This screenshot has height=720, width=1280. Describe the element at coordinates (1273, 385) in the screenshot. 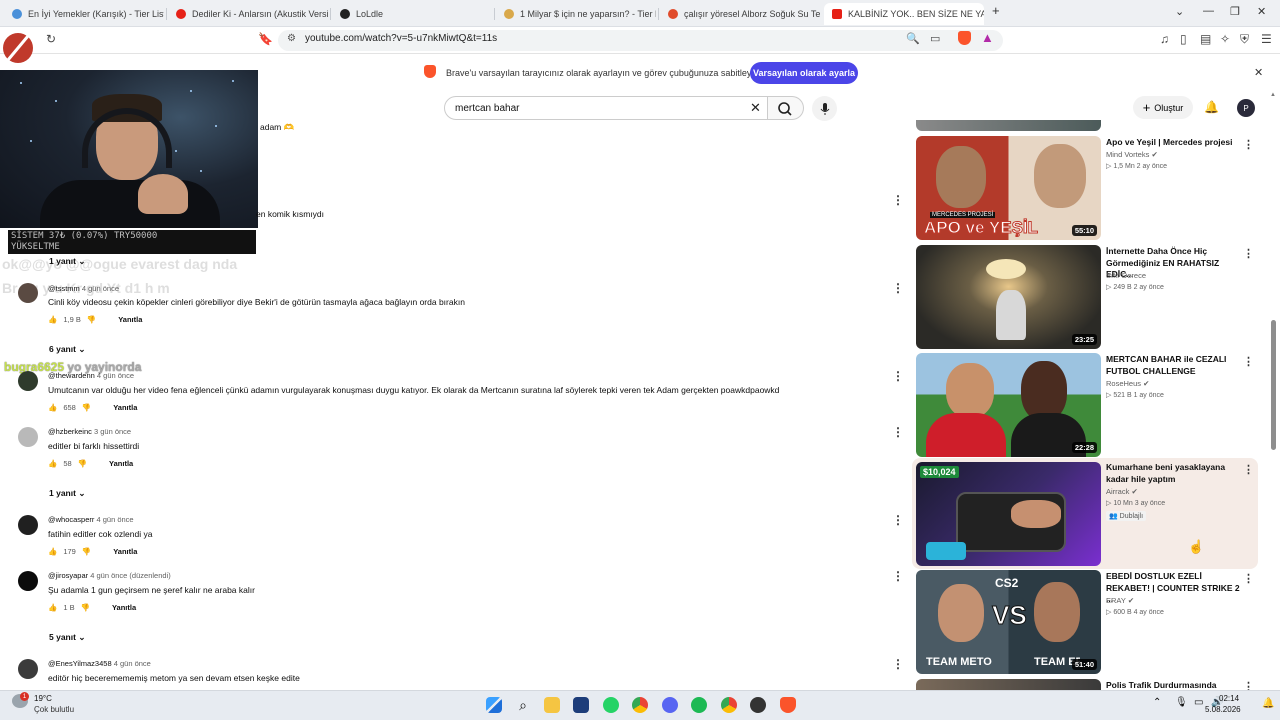

I see `page-scrollbar` at that location.